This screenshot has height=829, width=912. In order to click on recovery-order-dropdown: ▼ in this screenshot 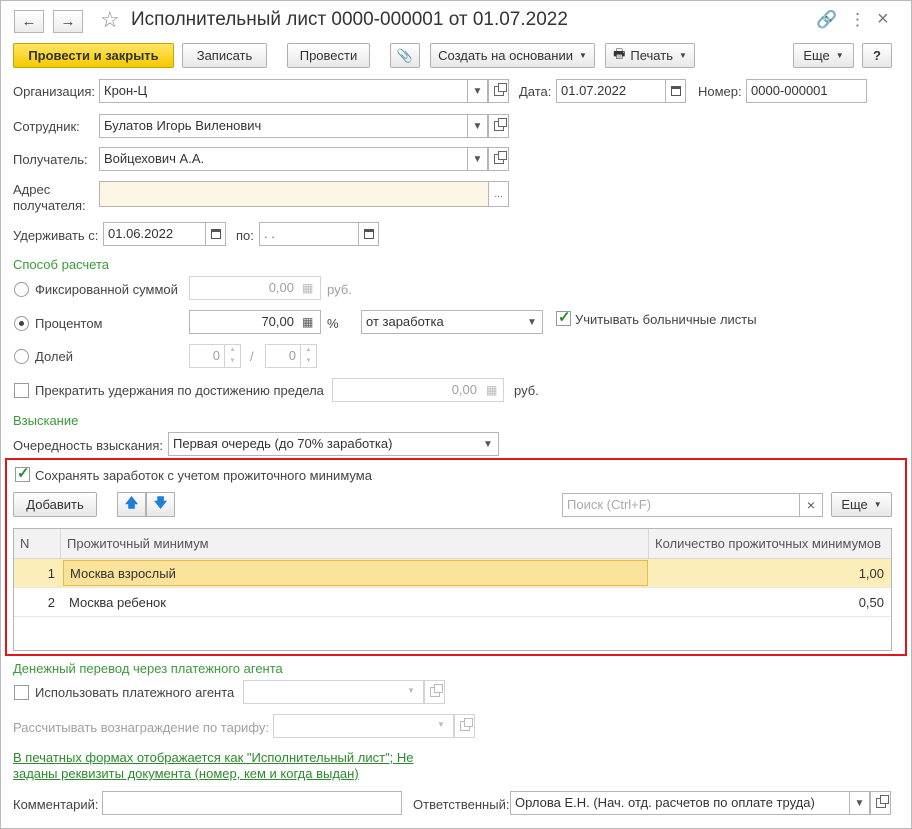, I will do `click(488, 444)`.